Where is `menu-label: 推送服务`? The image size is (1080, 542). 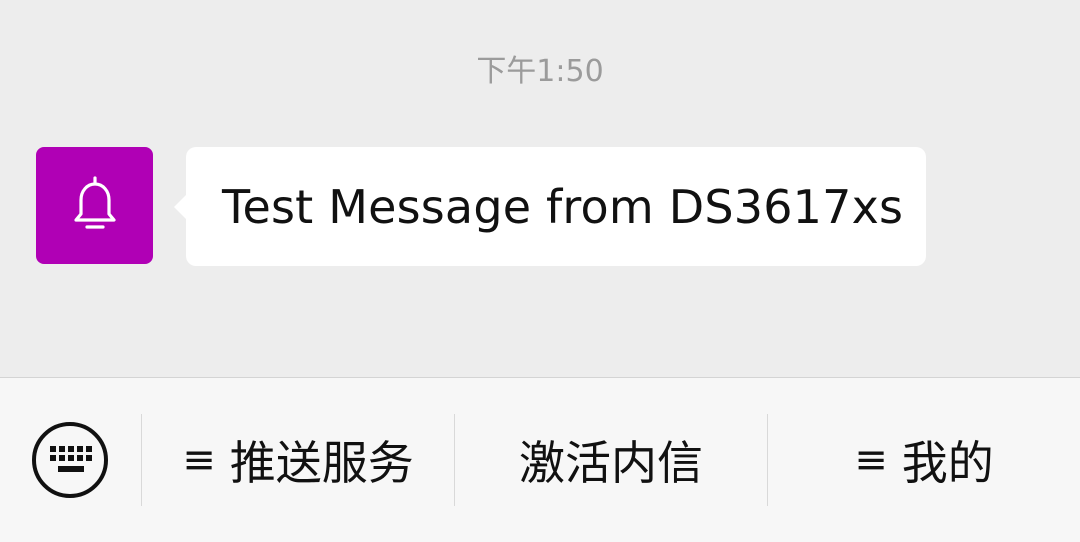 menu-label: 推送服务 is located at coordinates (321, 463).